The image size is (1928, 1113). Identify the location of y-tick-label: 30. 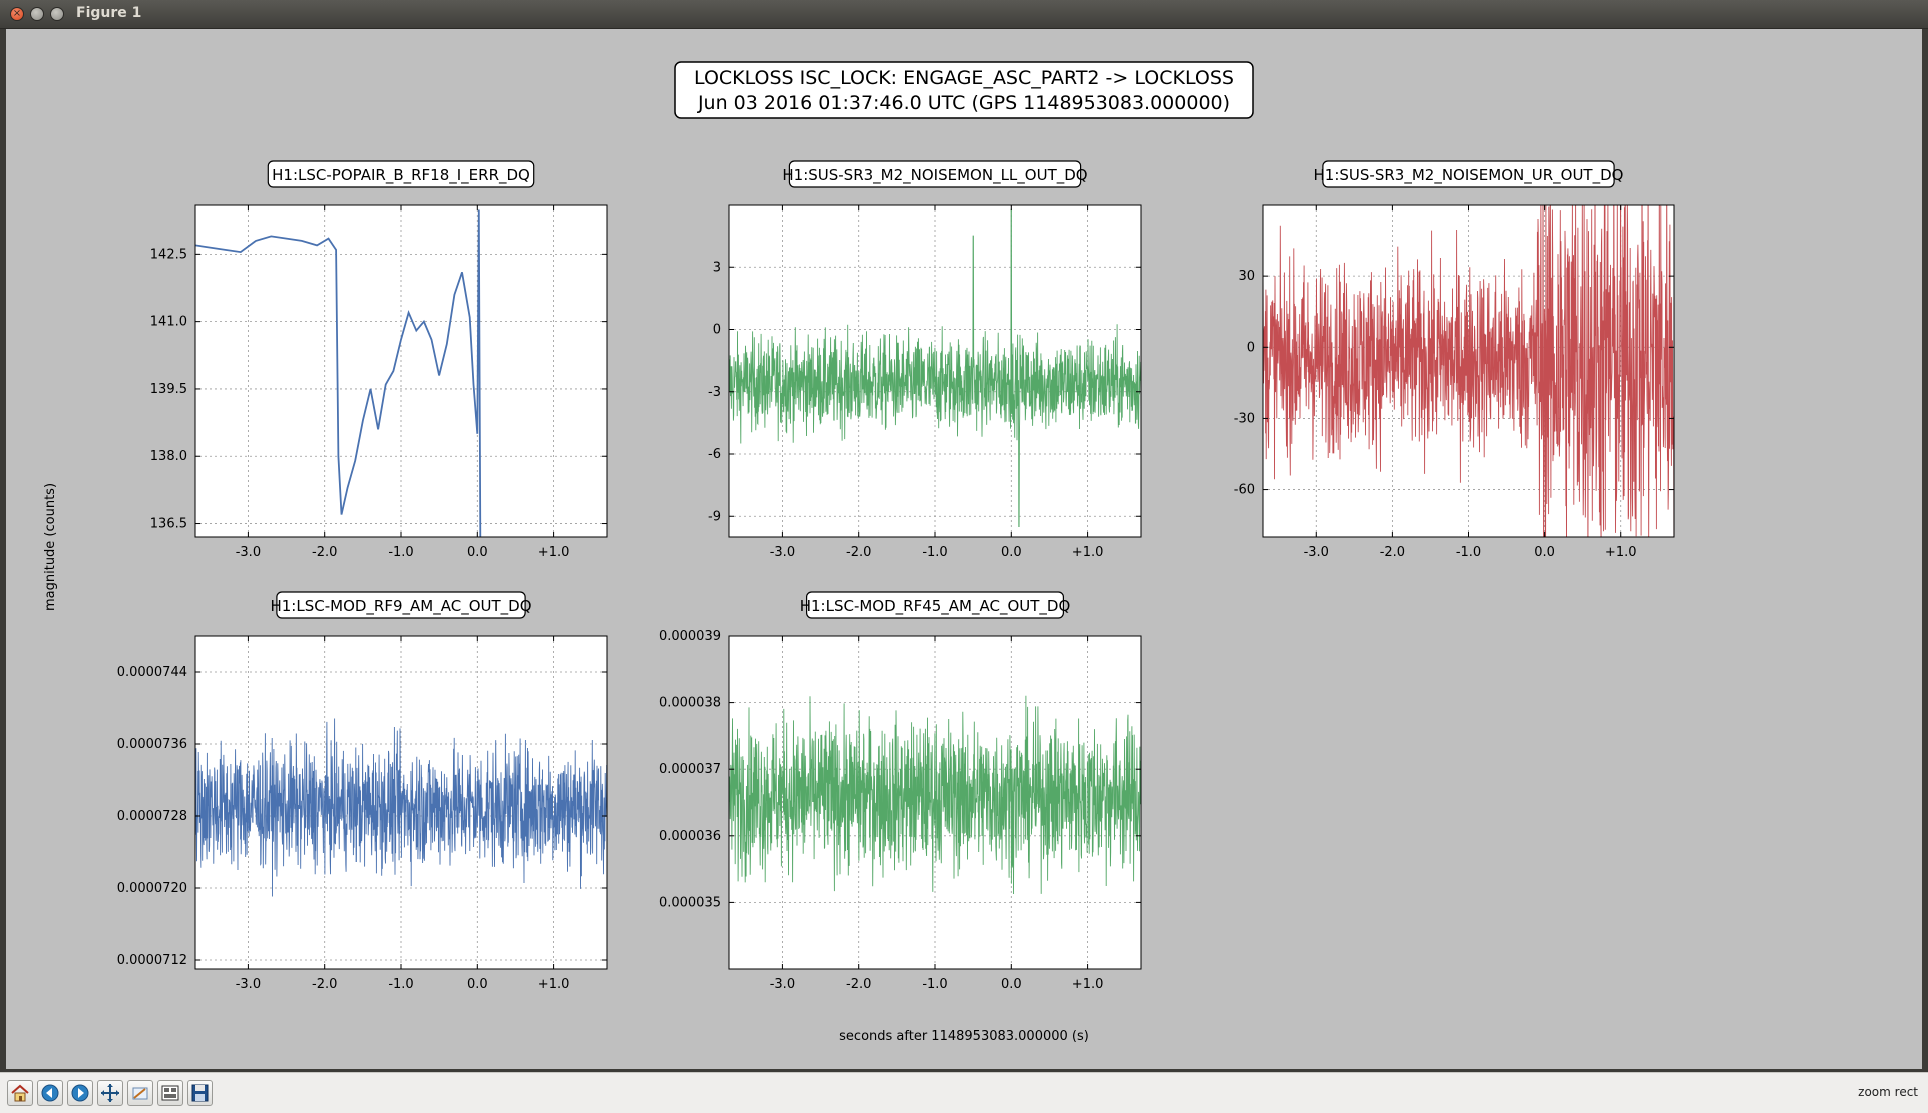
(1246, 276).